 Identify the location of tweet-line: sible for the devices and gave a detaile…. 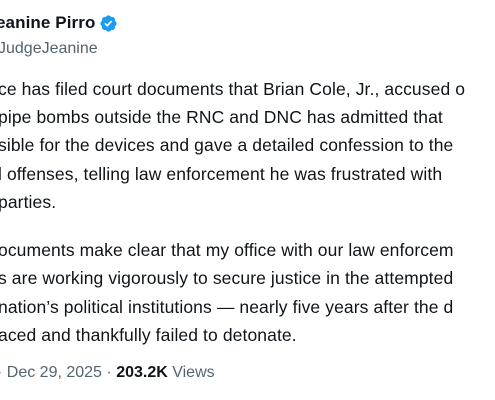
(227, 145).